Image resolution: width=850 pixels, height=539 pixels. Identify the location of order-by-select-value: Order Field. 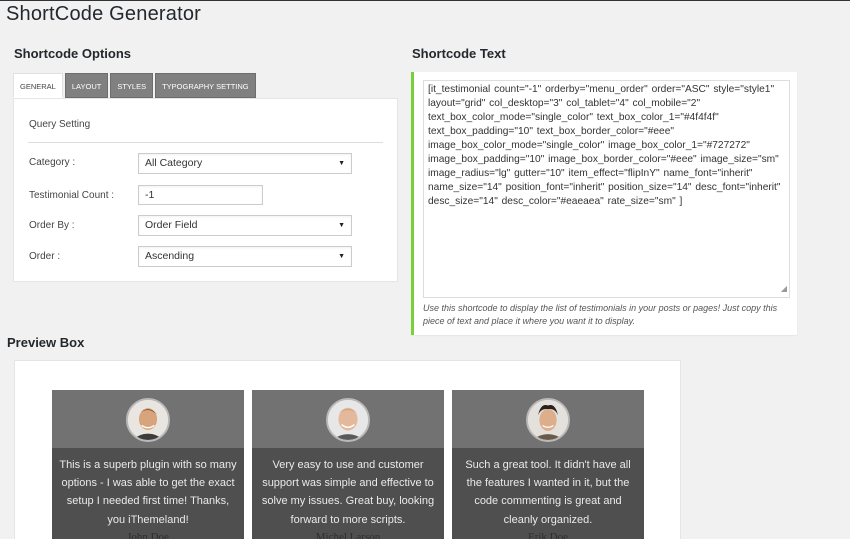
(171, 225).